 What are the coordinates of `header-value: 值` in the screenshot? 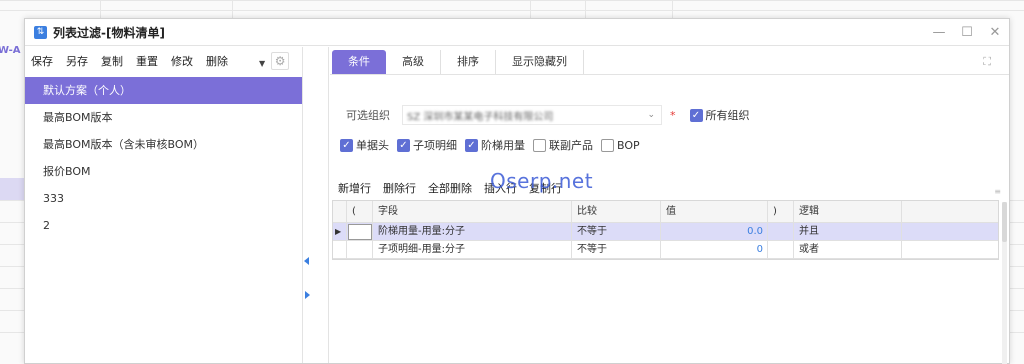 It's located at (714, 211).